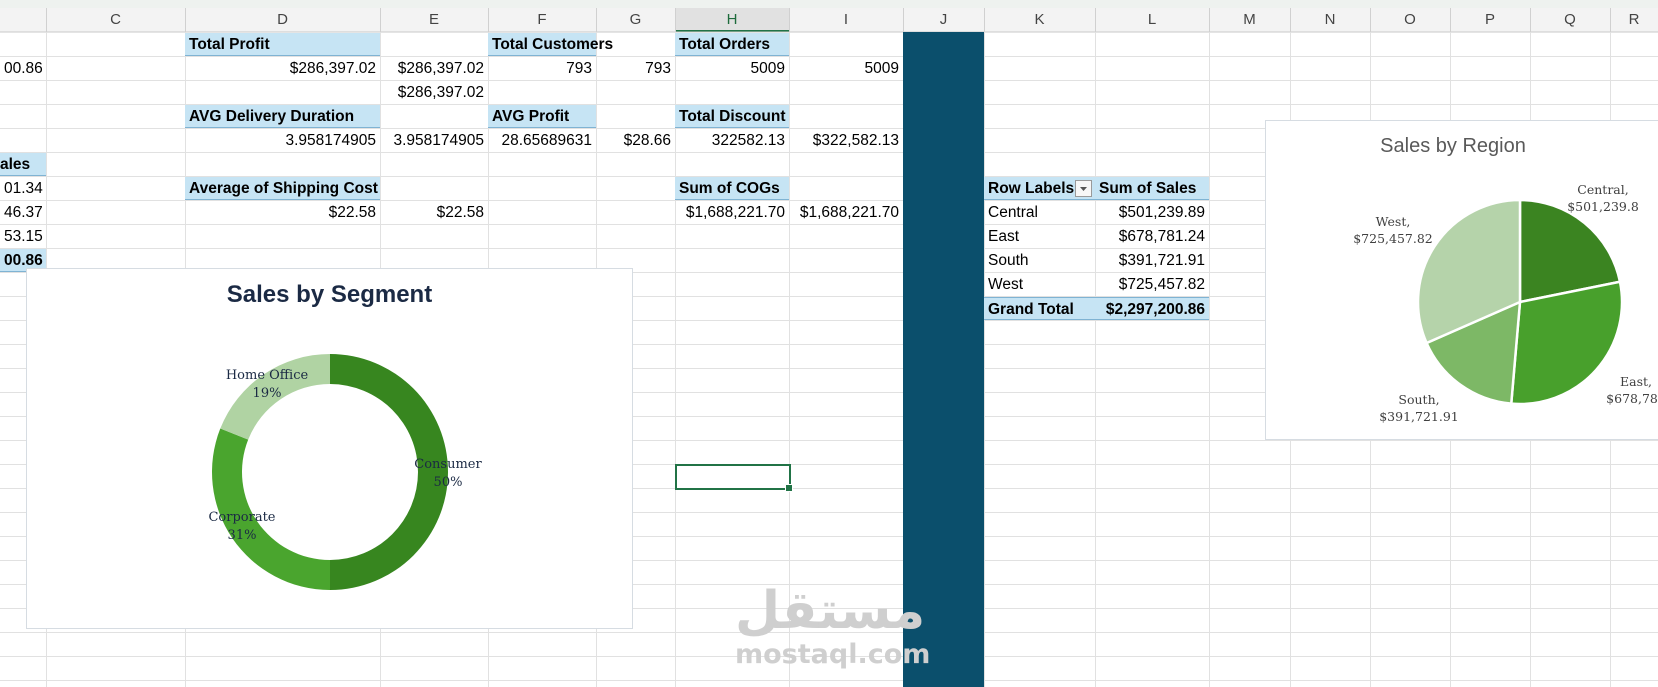 This screenshot has width=1658, height=687. I want to click on column-header-g: G, so click(635, 20).